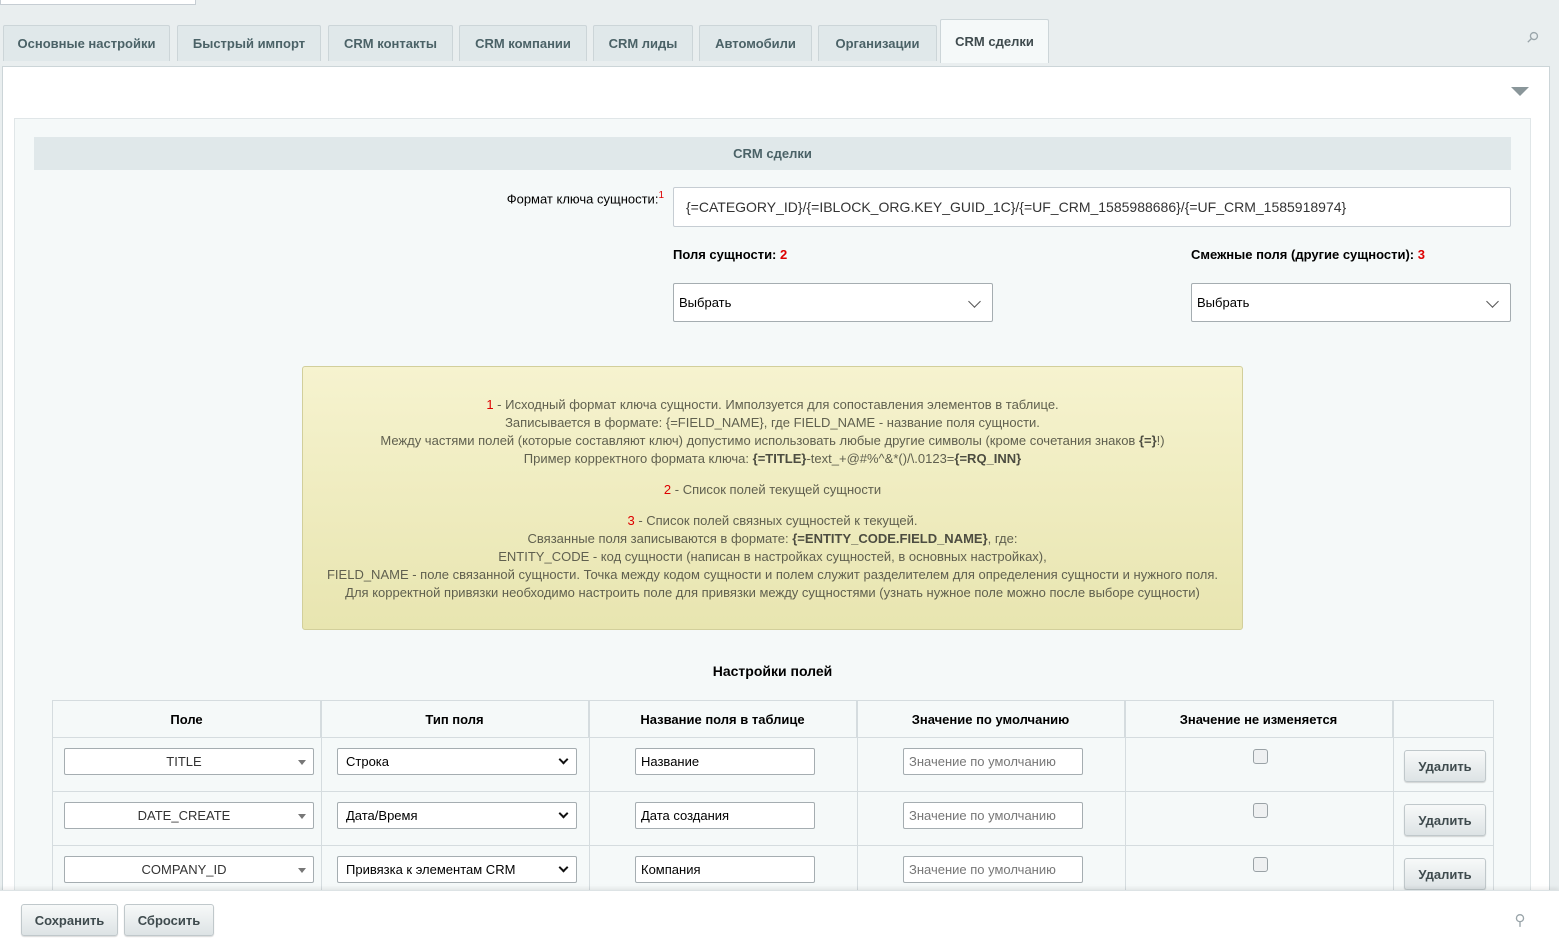 The width and height of the screenshot is (1559, 946). What do you see at coordinates (585, 198) in the screenshot?
I see `key-format-label: Формат ключа сущности:1` at bounding box center [585, 198].